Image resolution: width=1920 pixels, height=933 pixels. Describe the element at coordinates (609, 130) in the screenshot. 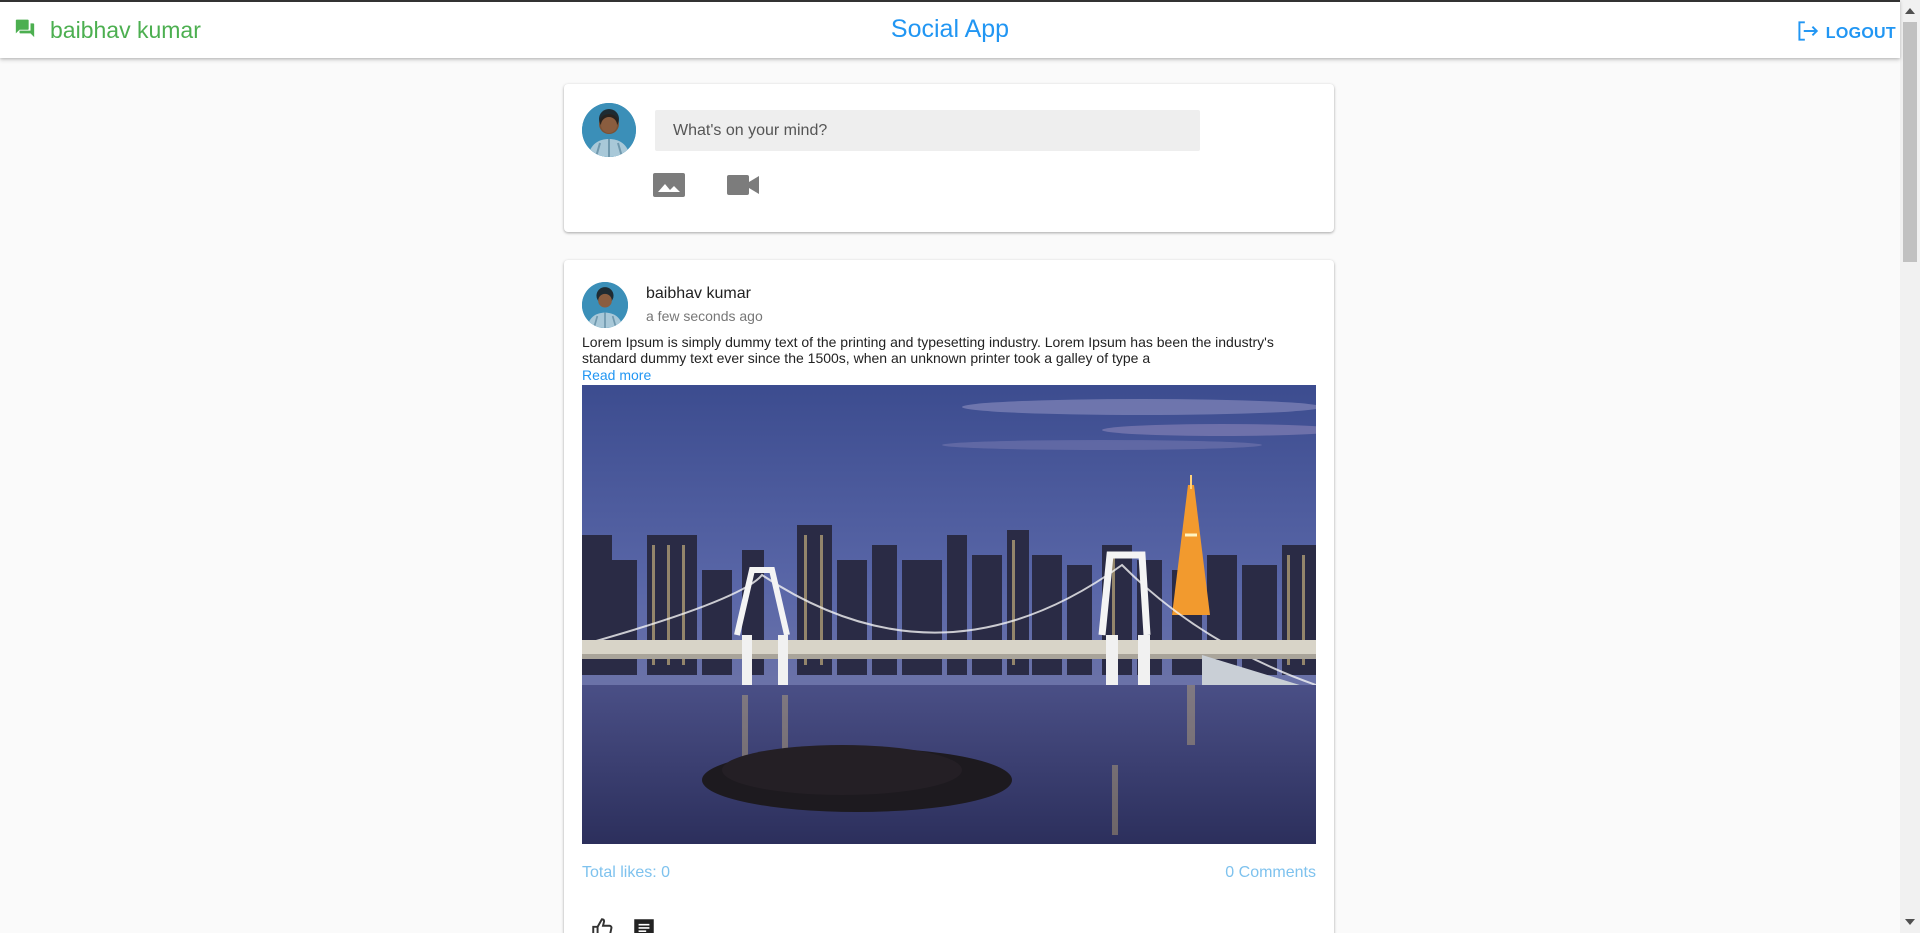

I see `avatar` at that location.